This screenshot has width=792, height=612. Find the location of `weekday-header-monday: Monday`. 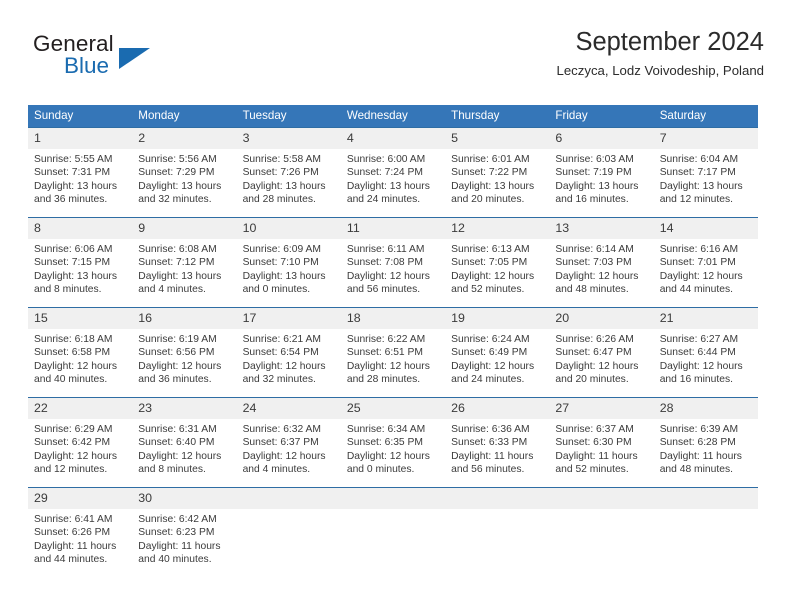

weekday-header-monday: Monday is located at coordinates (184, 116).